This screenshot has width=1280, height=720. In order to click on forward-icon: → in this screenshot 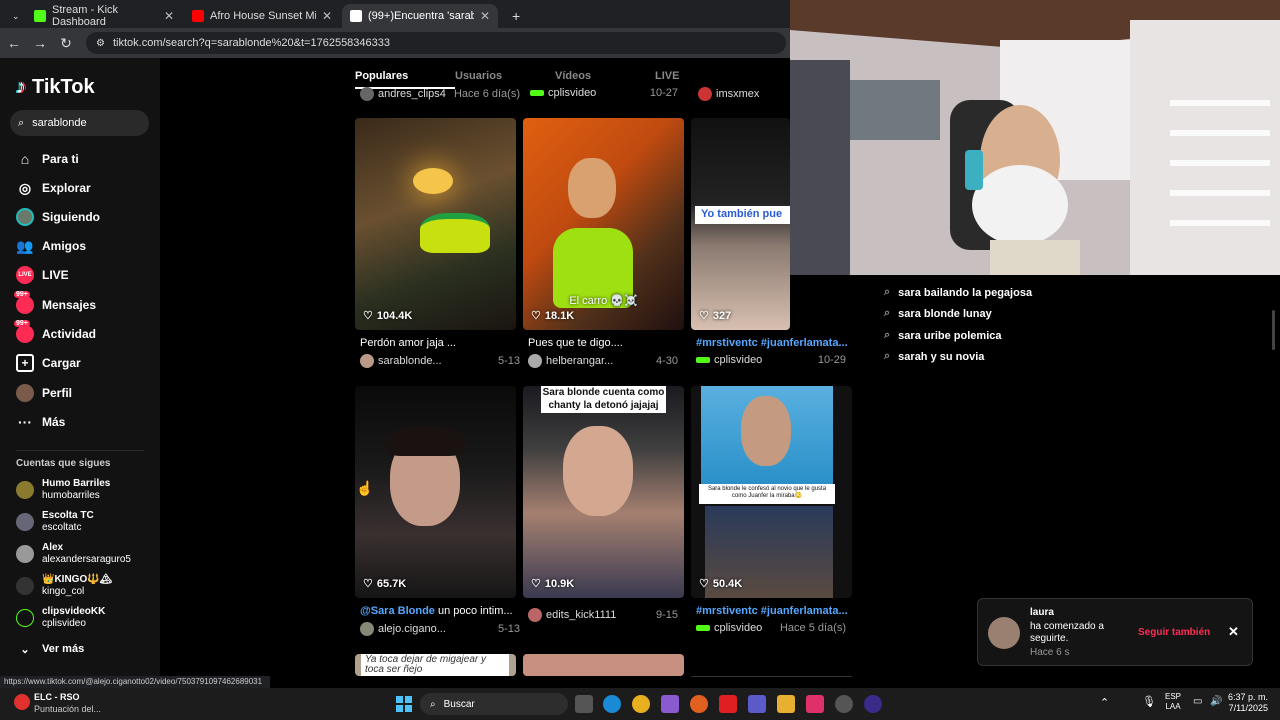, I will do `click(40, 43)`.